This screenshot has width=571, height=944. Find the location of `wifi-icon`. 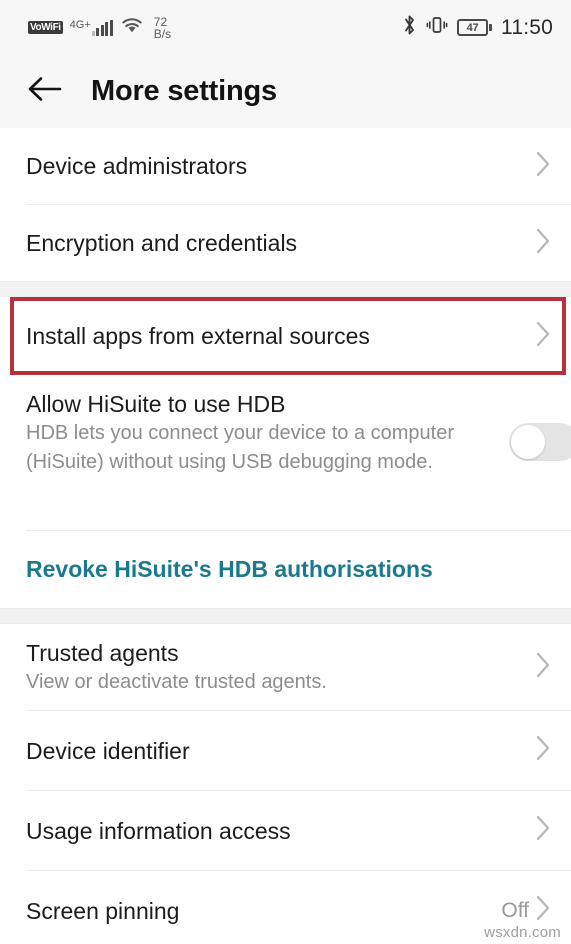

wifi-icon is located at coordinates (132, 27).